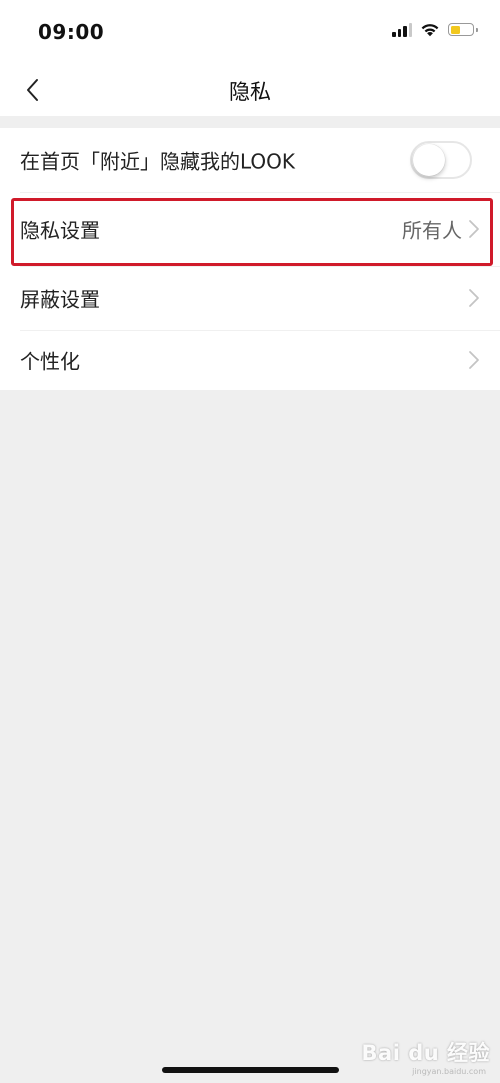 The height and width of the screenshot is (1083, 500). What do you see at coordinates (402, 29) in the screenshot?
I see `cellular-signal-icon` at bounding box center [402, 29].